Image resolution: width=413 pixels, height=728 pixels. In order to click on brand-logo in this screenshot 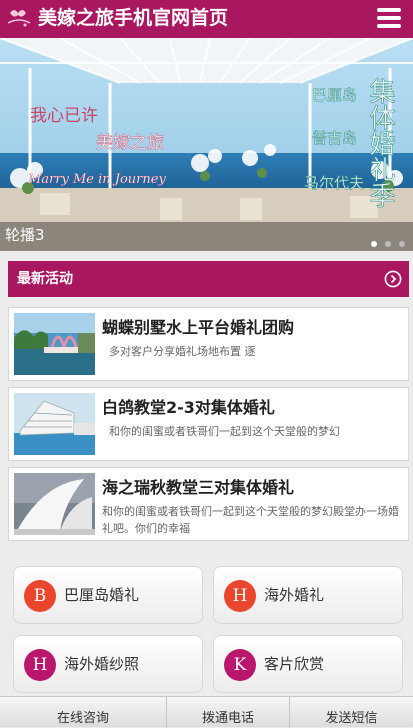, I will do `click(19, 18)`.